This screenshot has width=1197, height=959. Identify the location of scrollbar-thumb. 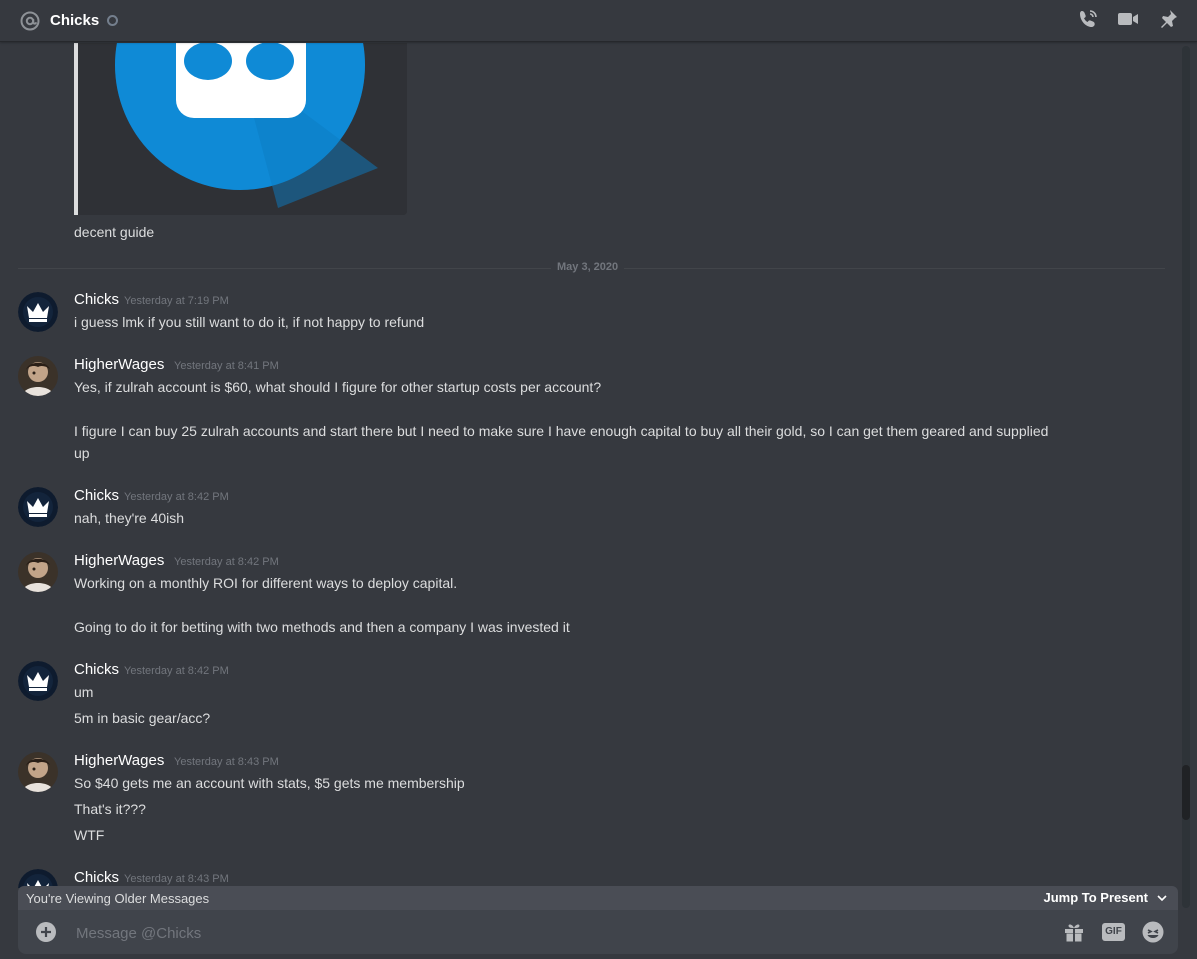
(1186, 792).